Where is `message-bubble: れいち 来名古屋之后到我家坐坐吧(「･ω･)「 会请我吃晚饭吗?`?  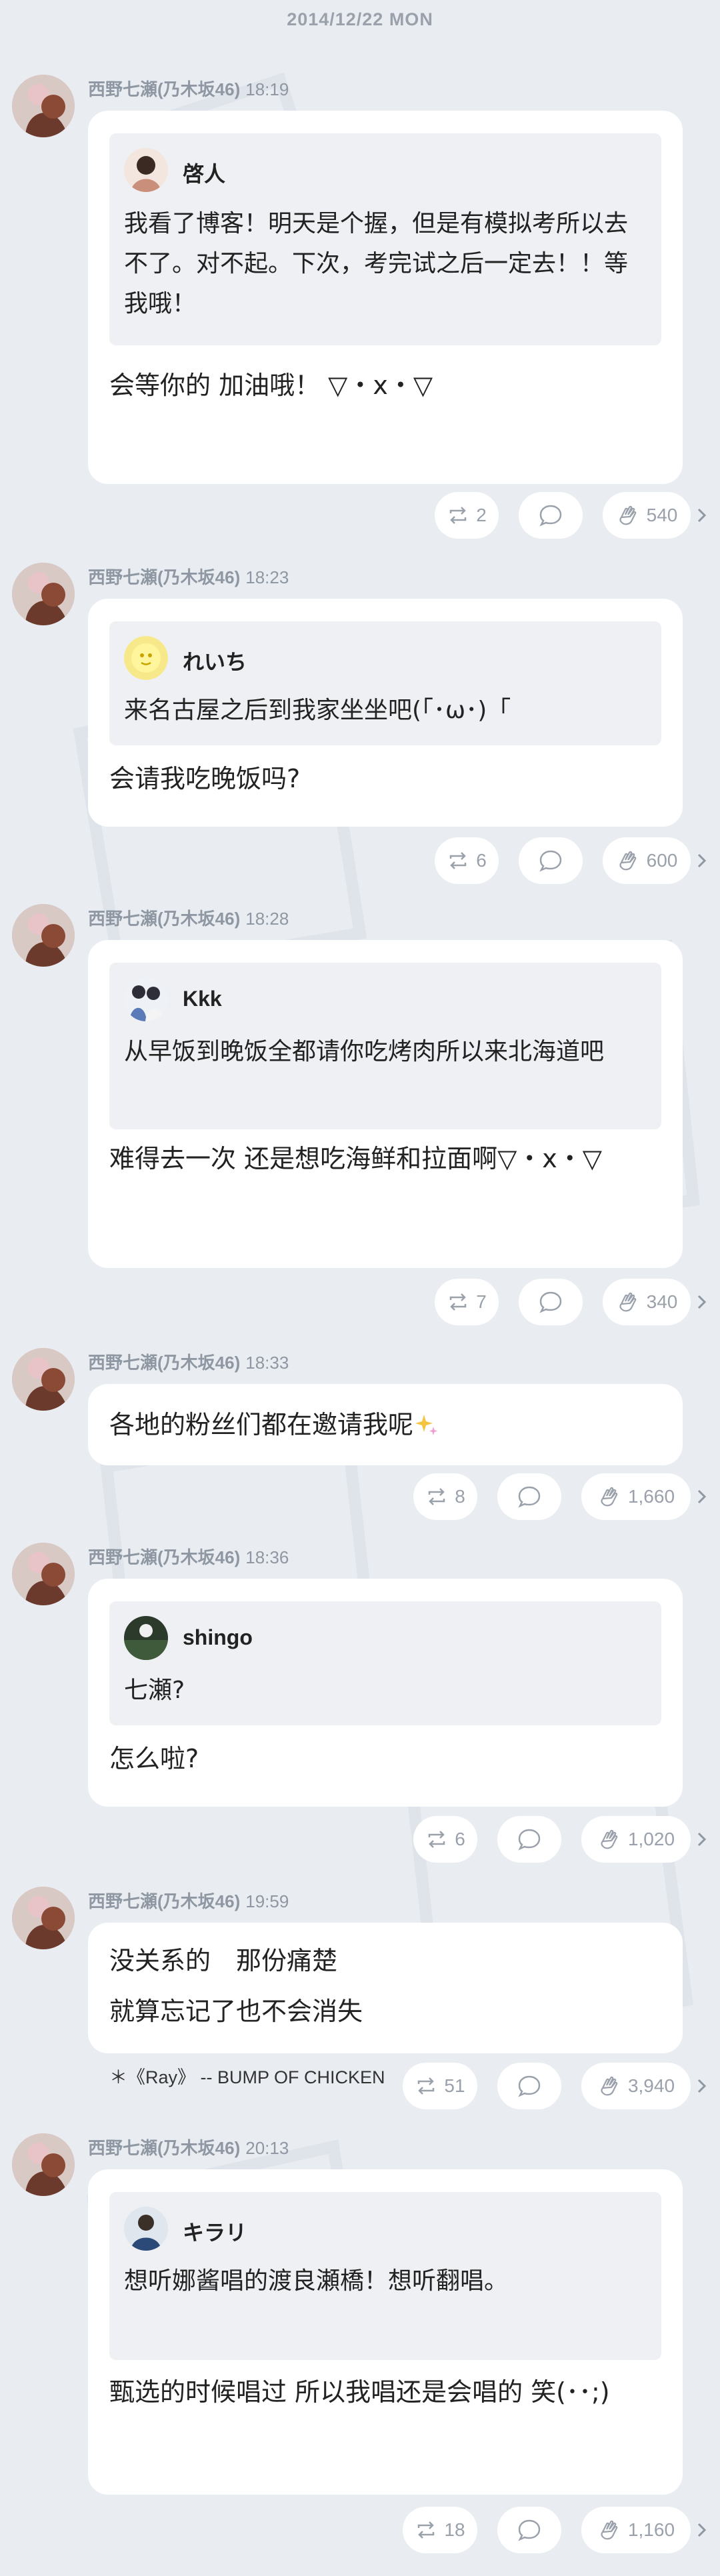
message-bubble: れいち 来名古屋之后到我家坐坐吧(「･ω･)「 会请我吃晚饭吗? is located at coordinates (385, 713).